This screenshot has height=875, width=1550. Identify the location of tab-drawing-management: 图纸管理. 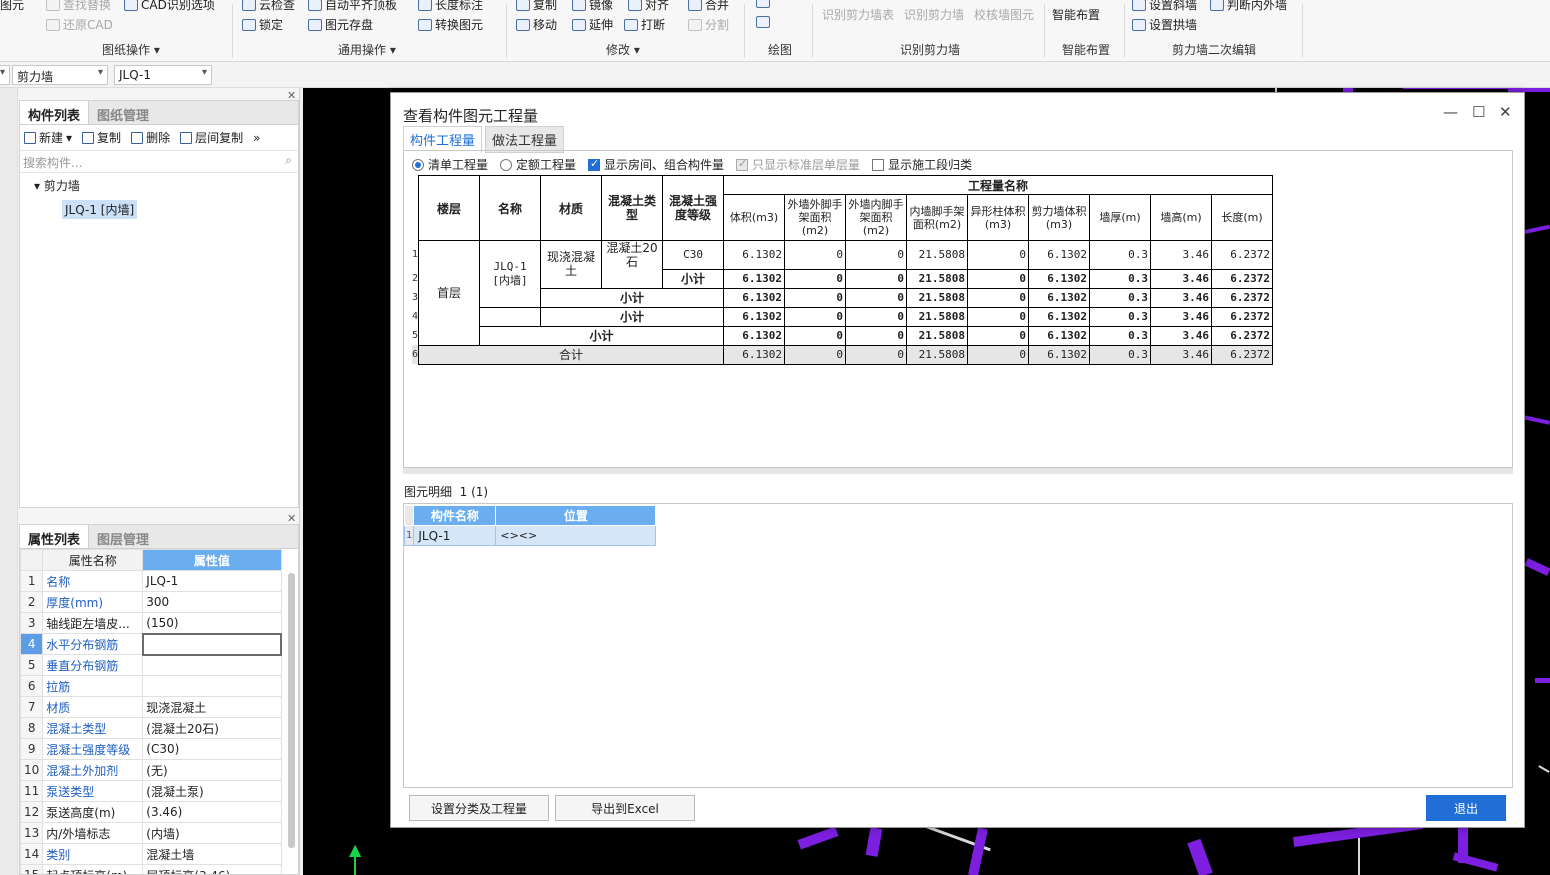
(123, 112).